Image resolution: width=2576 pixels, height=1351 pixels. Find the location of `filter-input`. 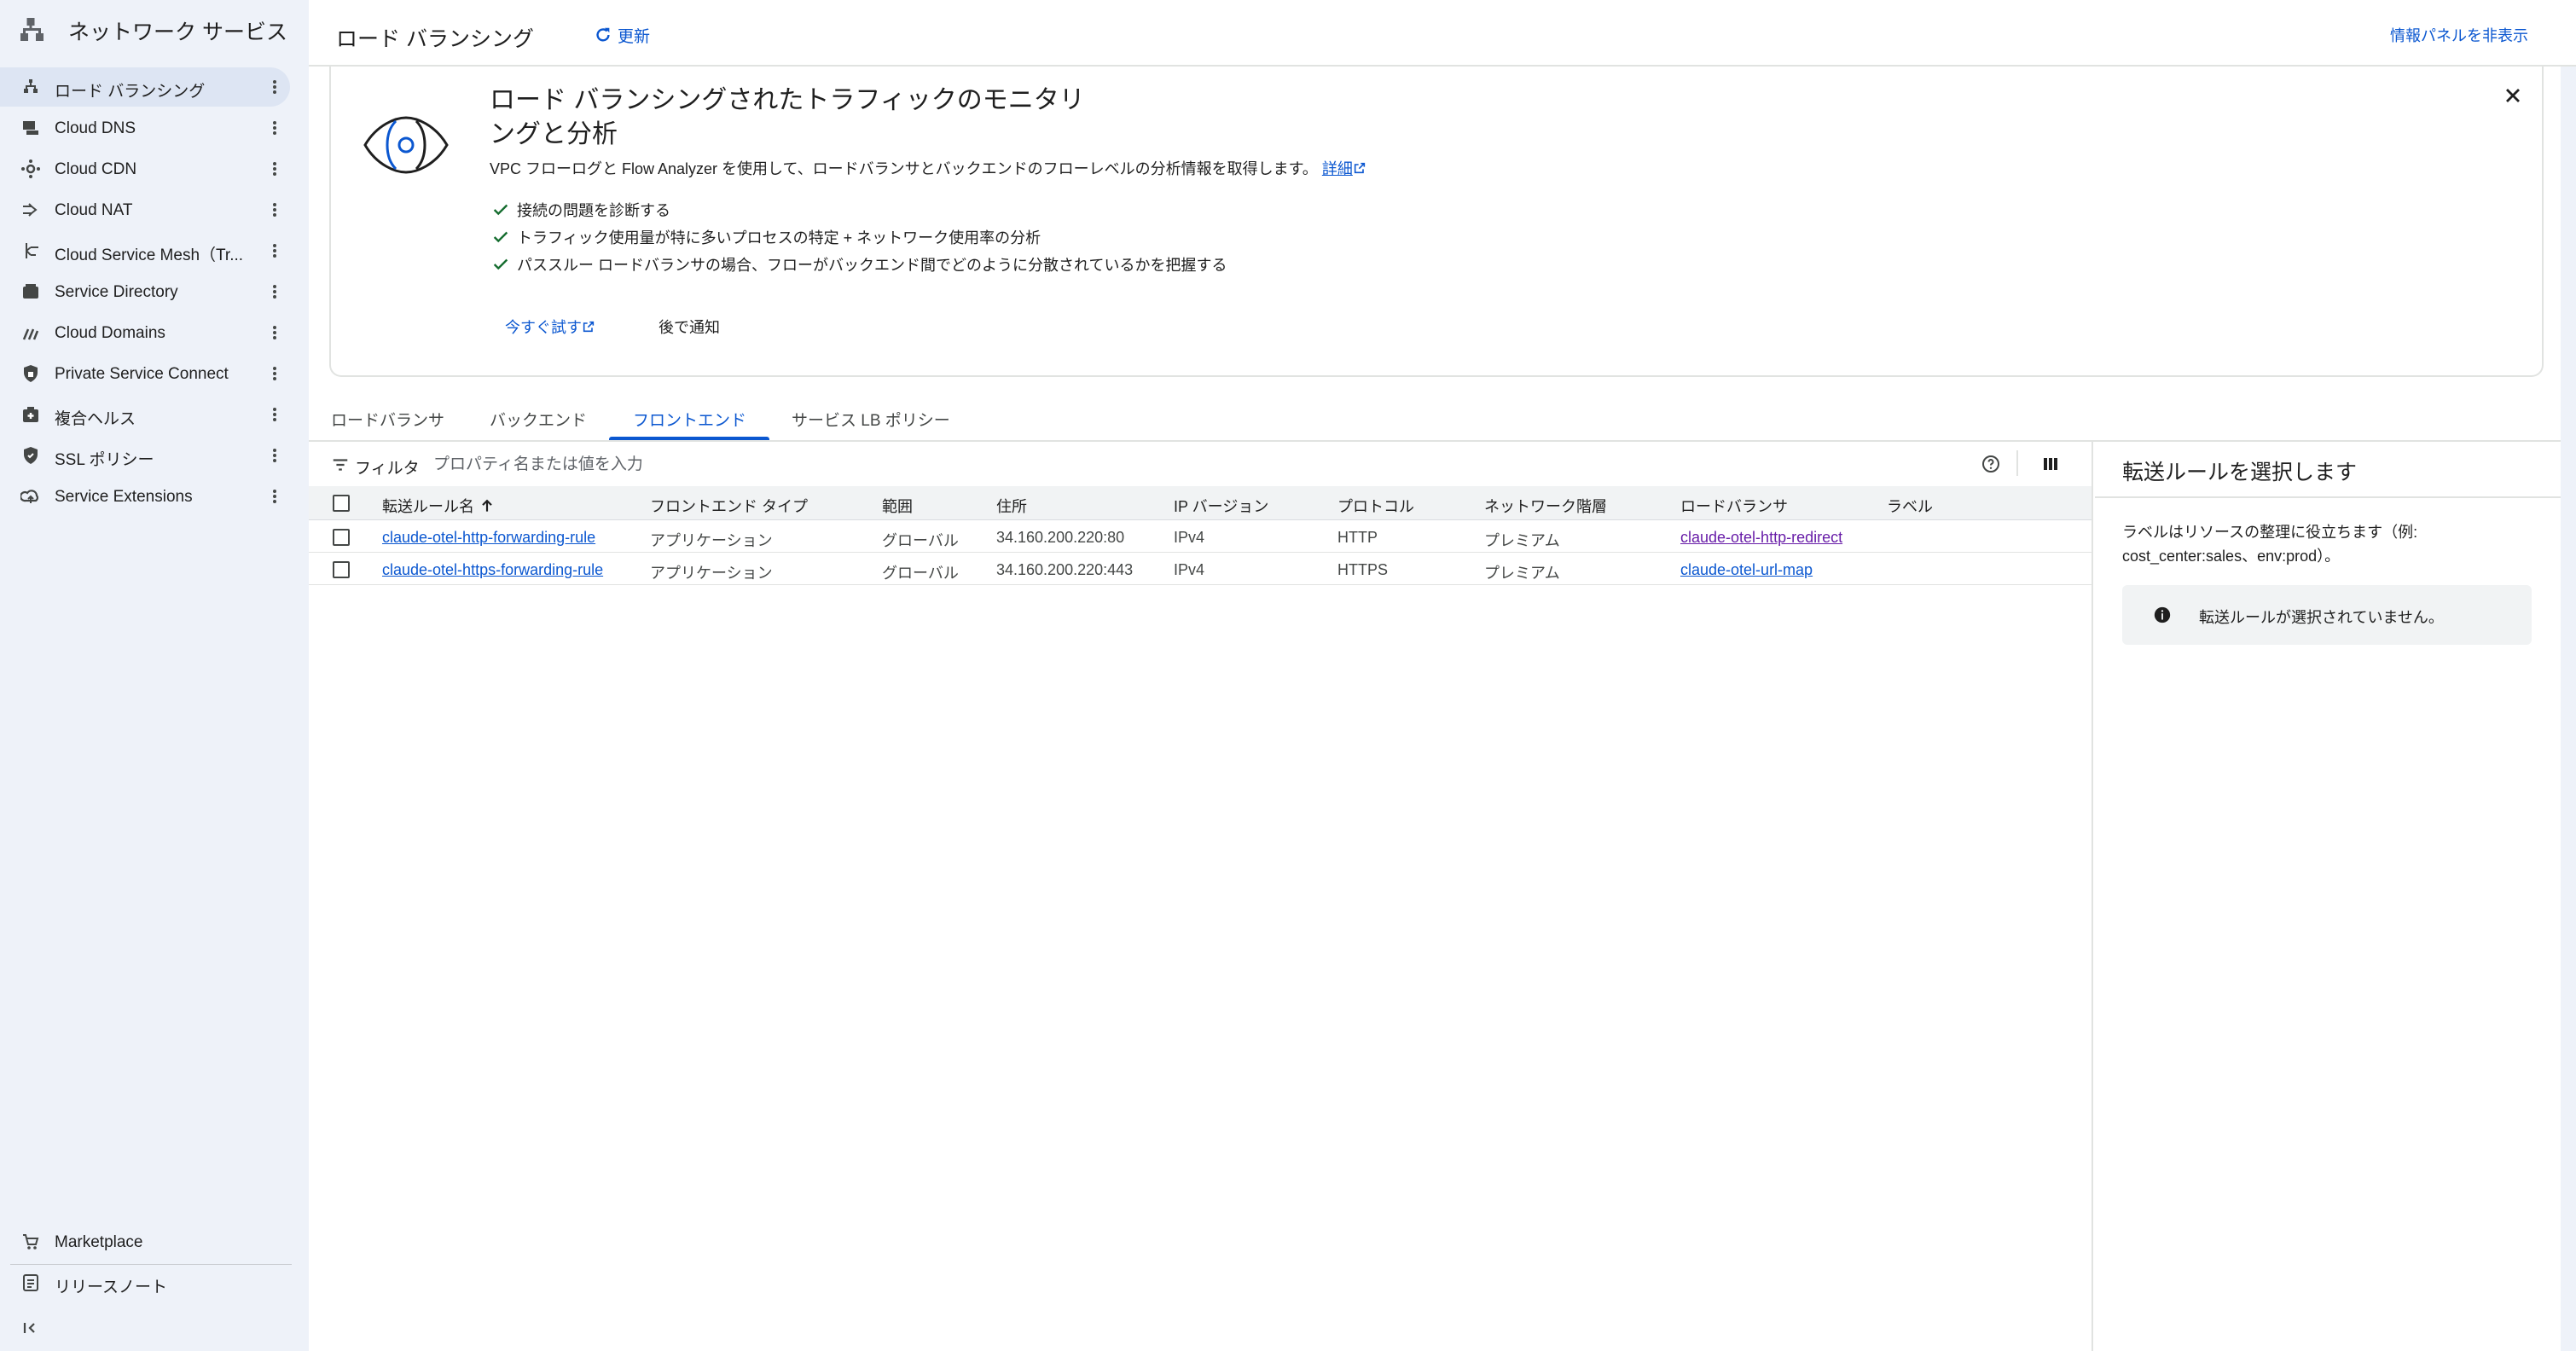

filter-input is located at coordinates (689, 465).